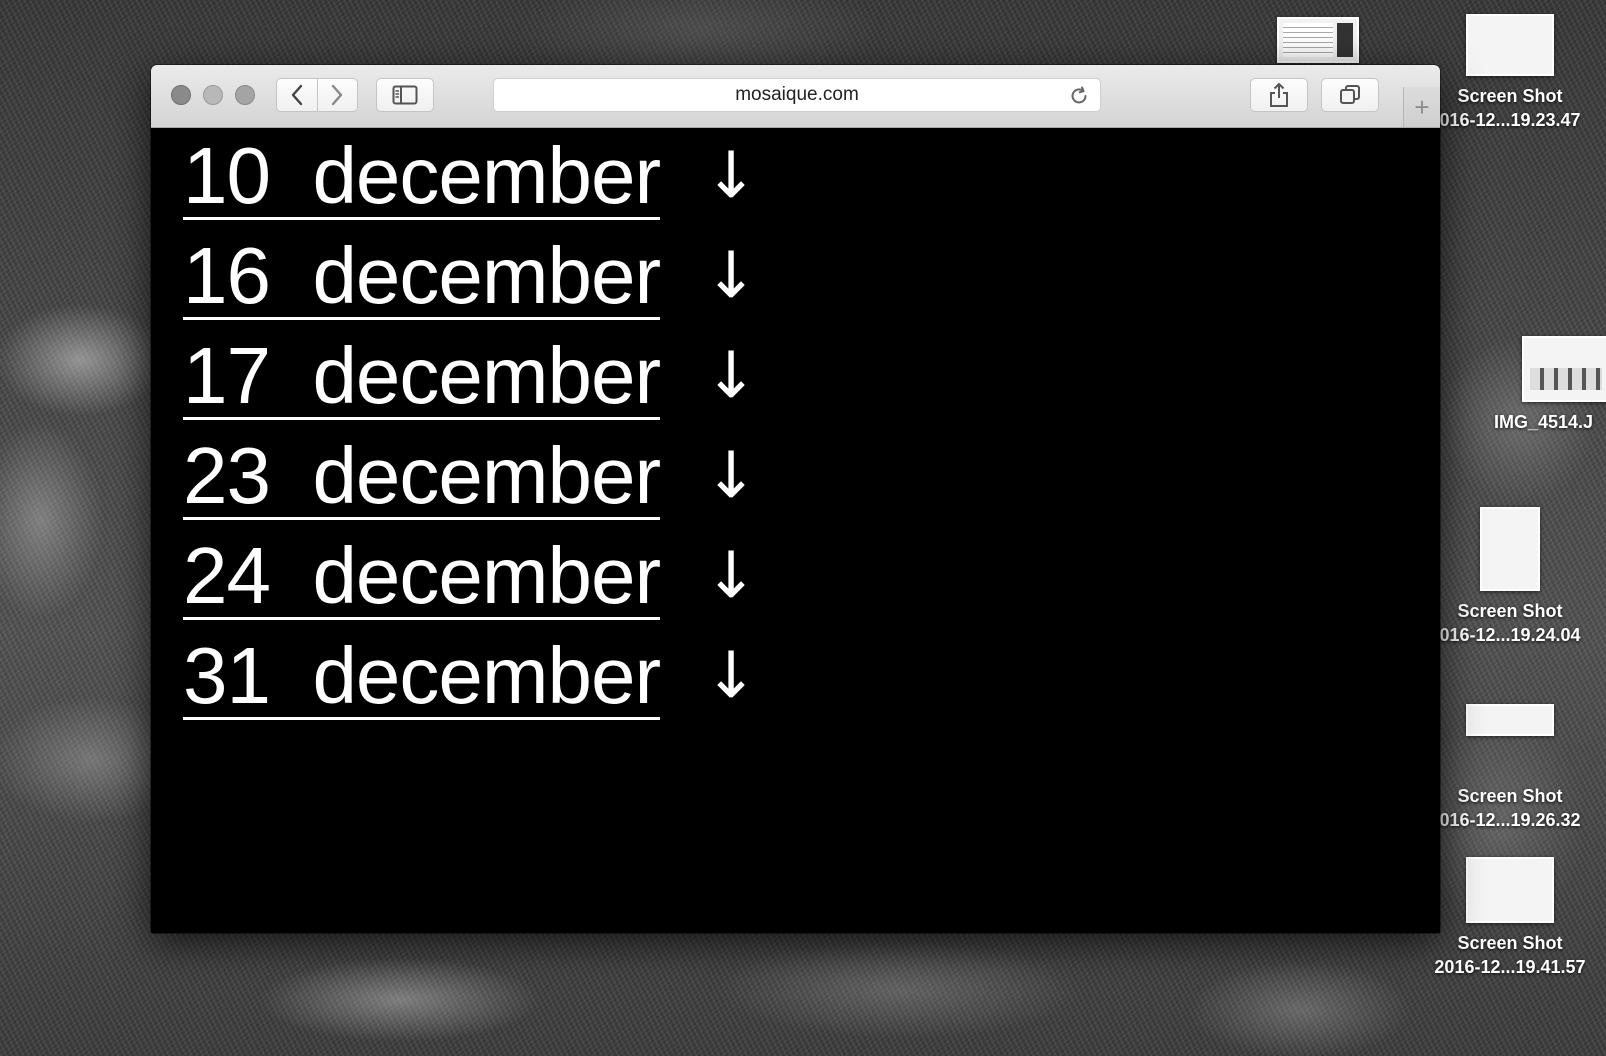 This screenshot has height=1056, width=1606. I want to click on tabs-overview-icon, so click(1350, 94).